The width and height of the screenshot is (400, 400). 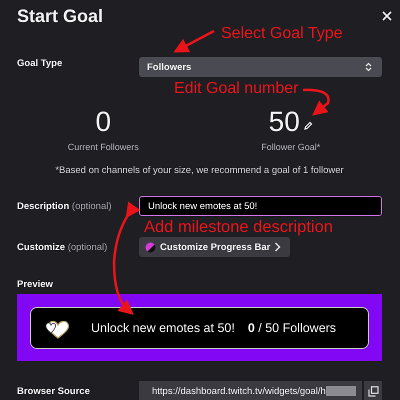 I want to click on stat-label: Follower Goal*, so click(x=290, y=147).